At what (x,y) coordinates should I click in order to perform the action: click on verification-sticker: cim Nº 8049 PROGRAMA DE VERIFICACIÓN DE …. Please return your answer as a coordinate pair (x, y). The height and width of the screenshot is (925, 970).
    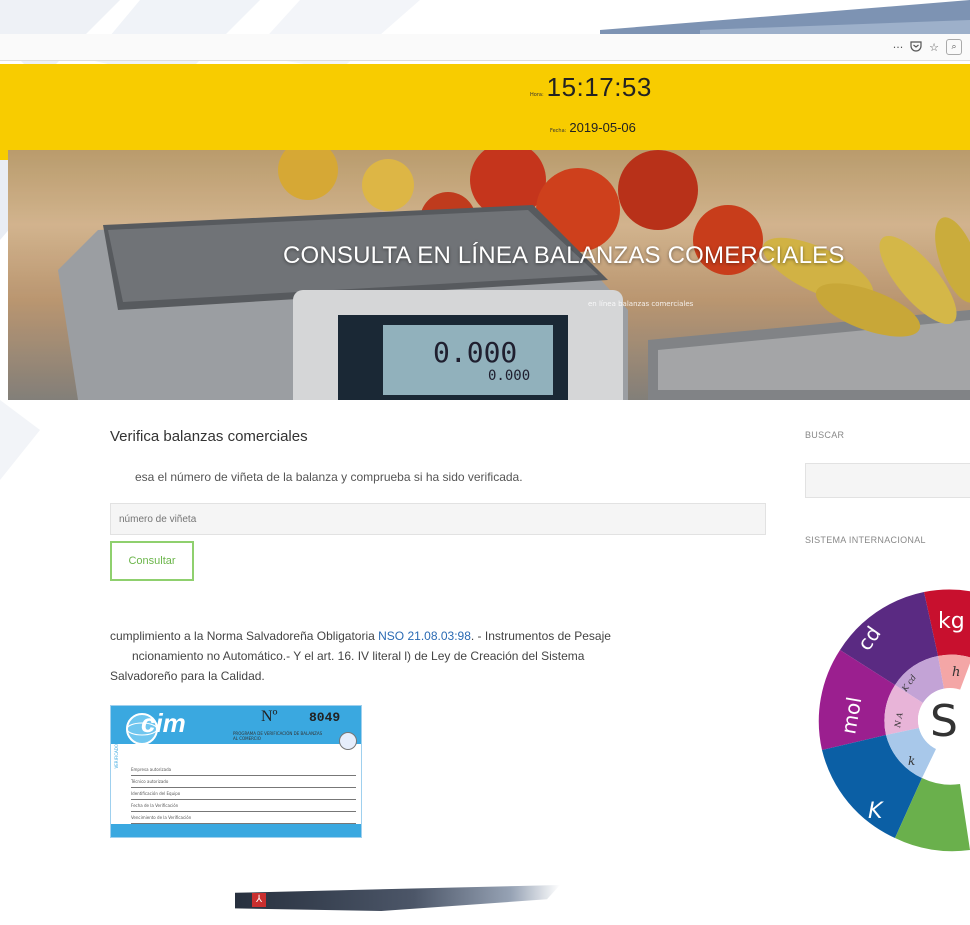
    Looking at the image, I should click on (236, 771).